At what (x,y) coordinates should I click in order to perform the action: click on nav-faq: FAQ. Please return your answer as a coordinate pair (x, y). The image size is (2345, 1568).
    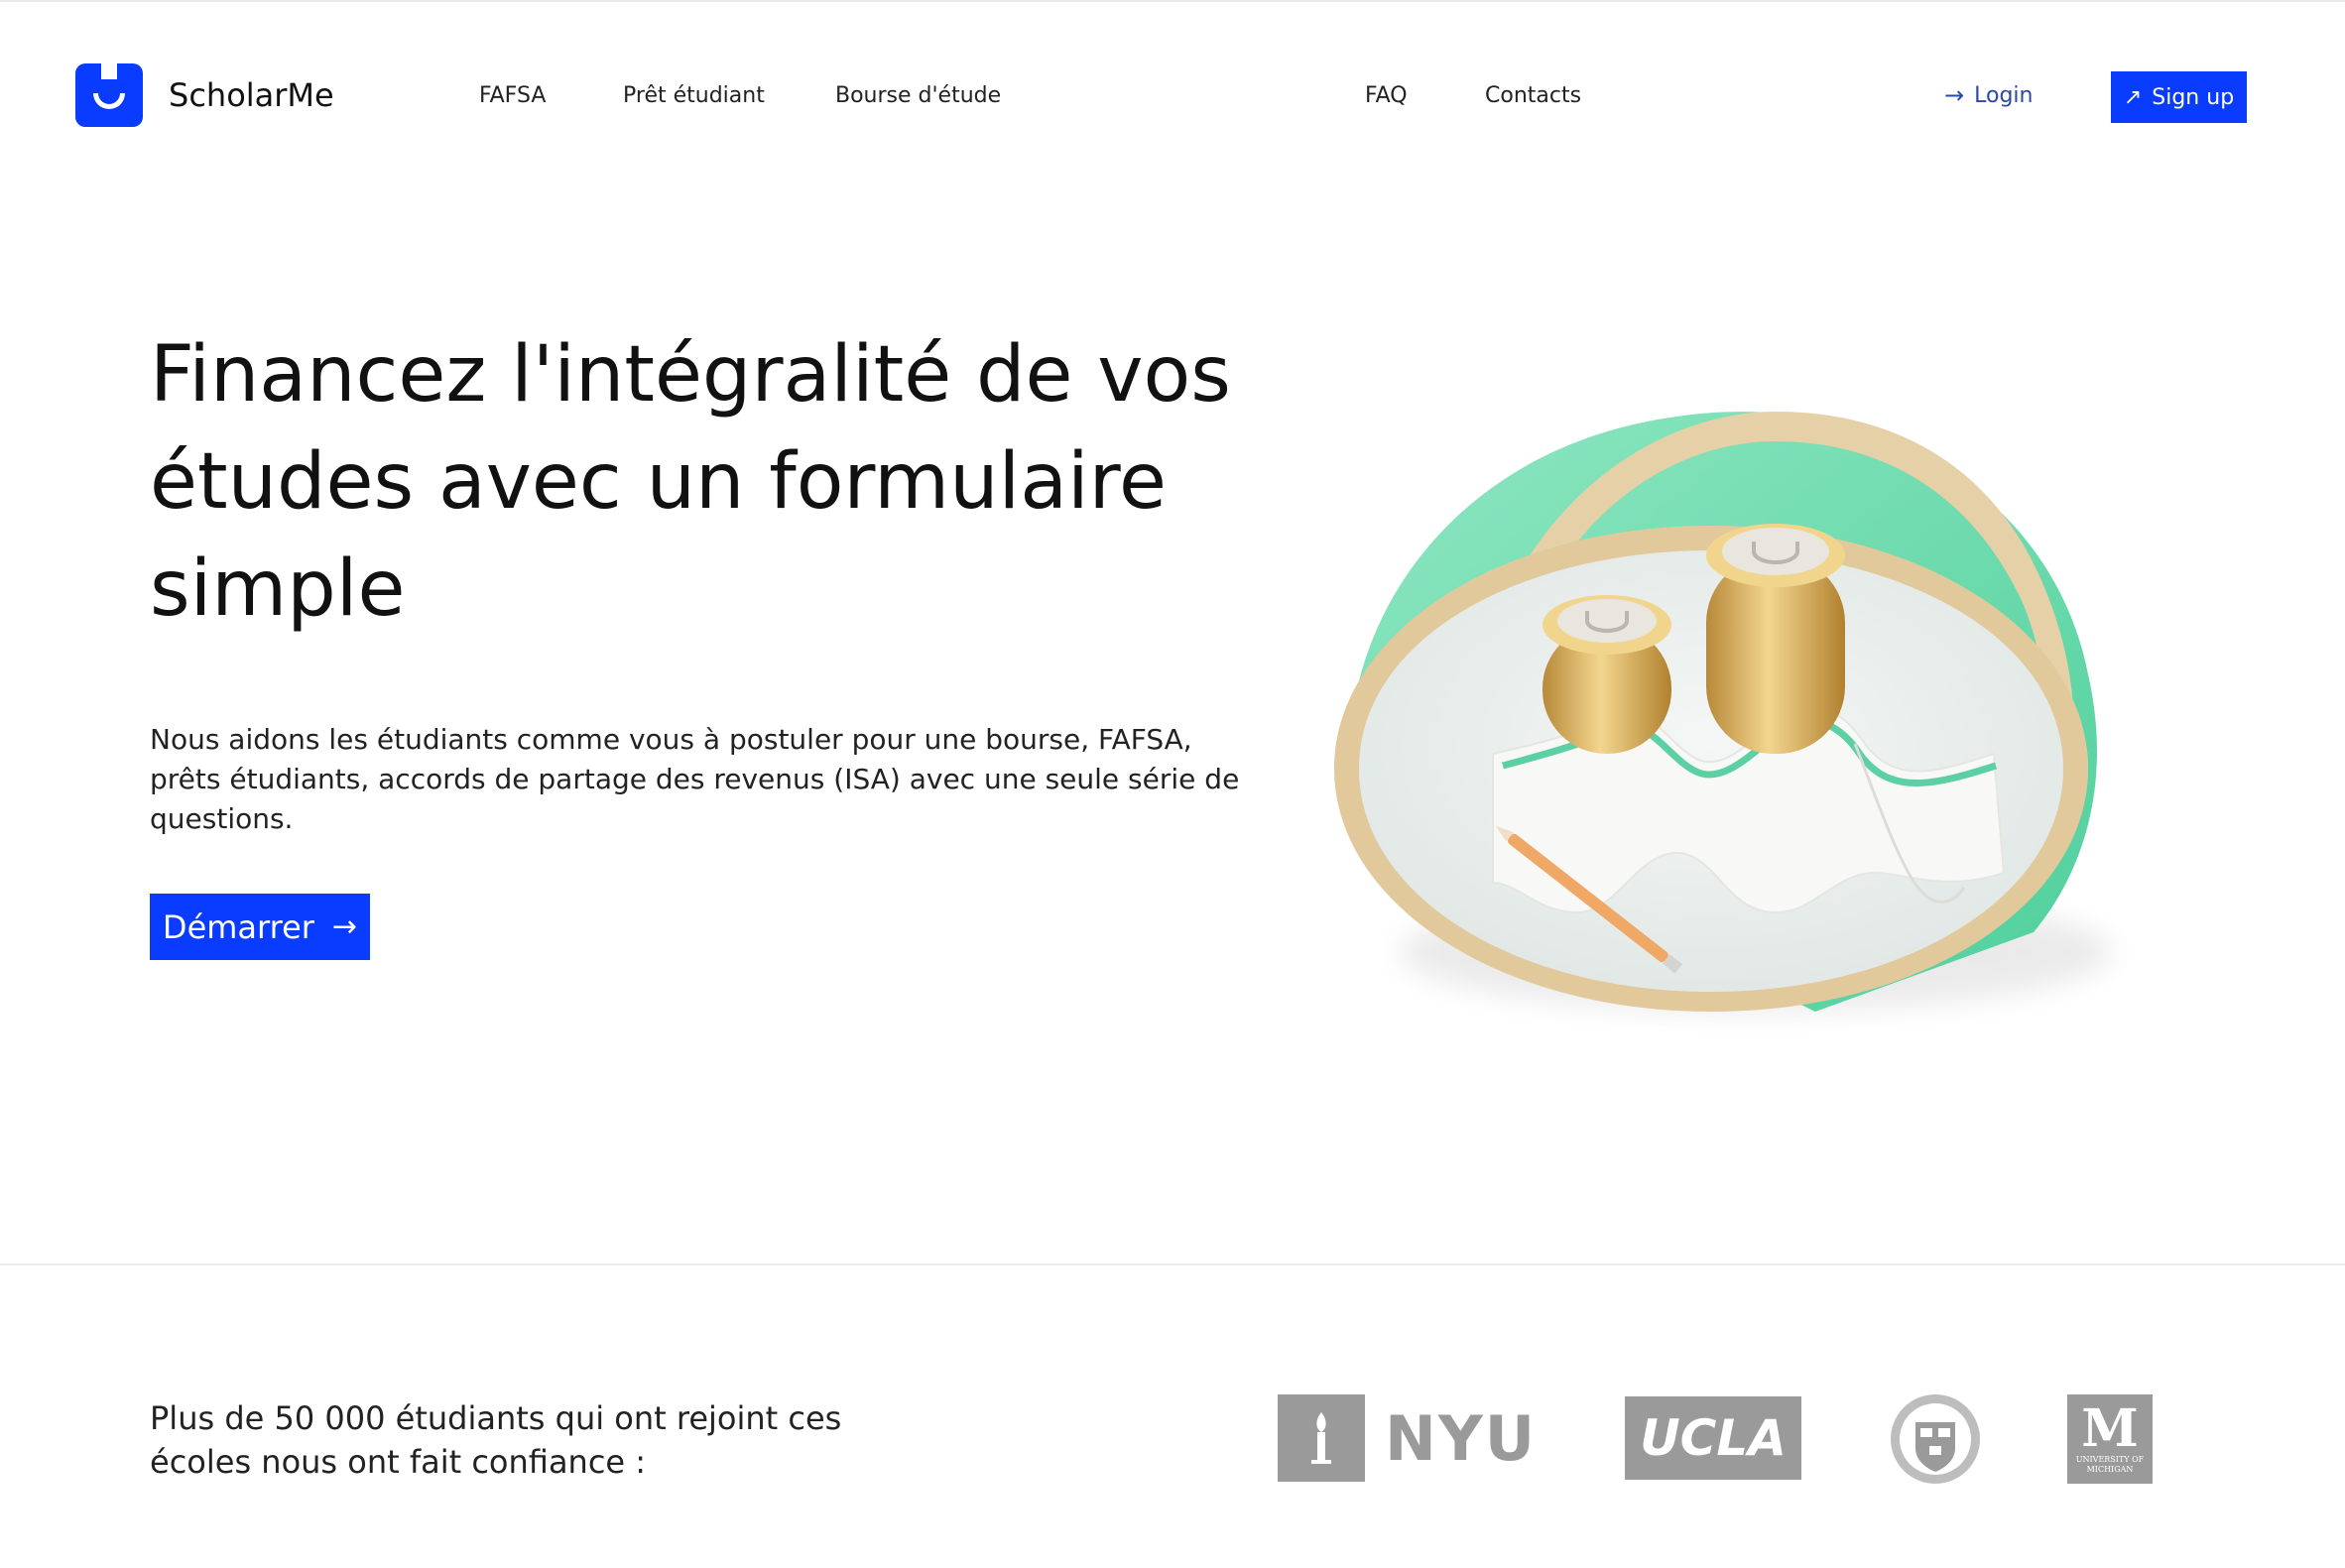
    Looking at the image, I should click on (1386, 95).